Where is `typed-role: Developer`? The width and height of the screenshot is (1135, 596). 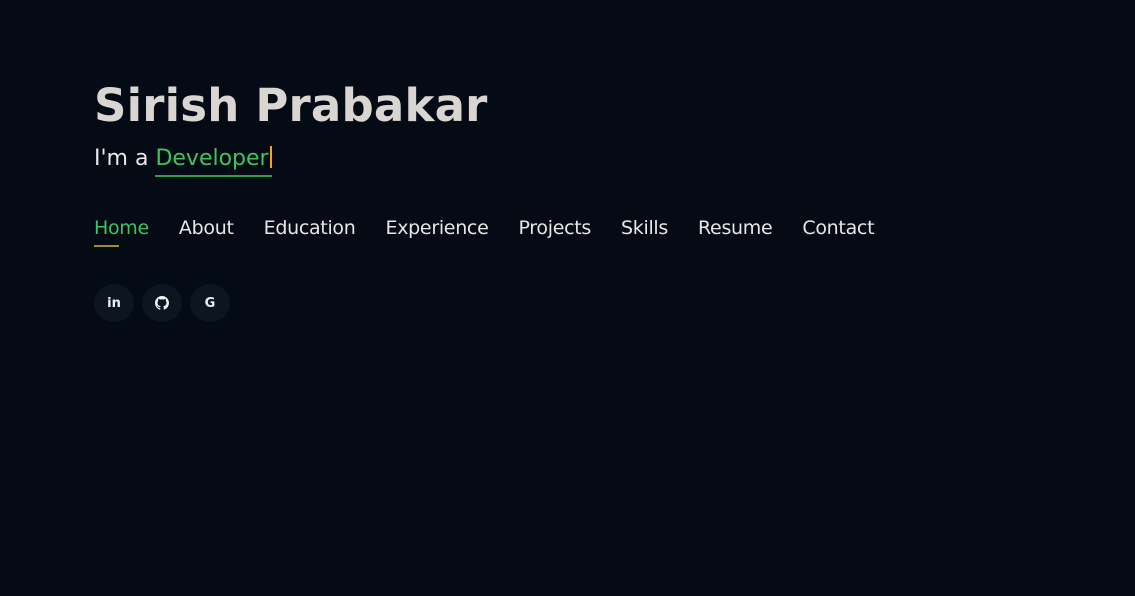 typed-role: Developer is located at coordinates (213, 161).